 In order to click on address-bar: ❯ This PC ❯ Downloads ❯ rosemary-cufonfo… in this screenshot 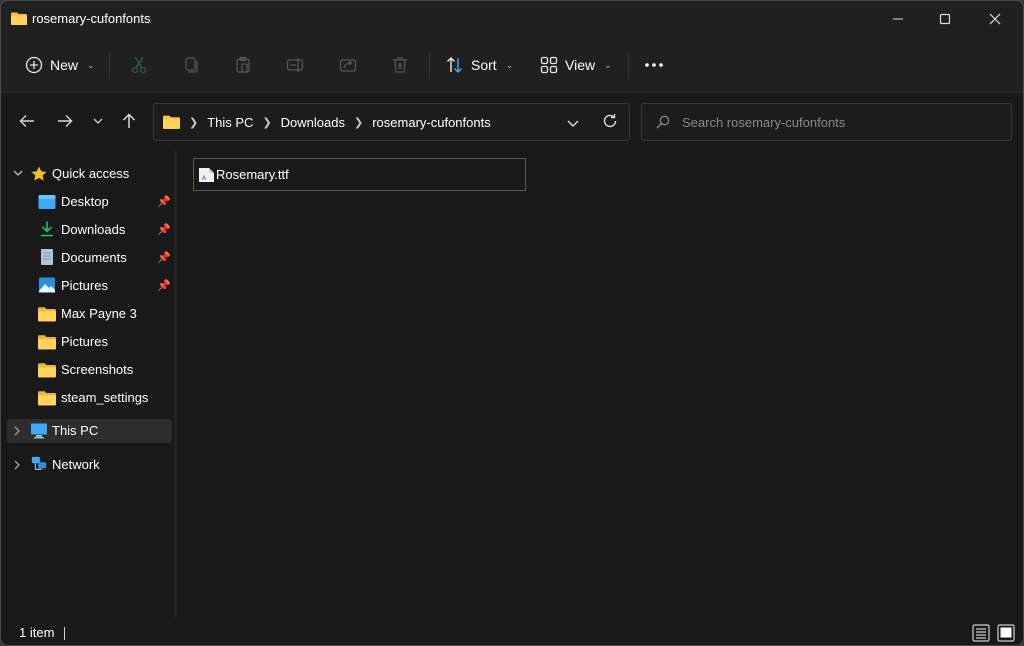, I will do `click(391, 122)`.